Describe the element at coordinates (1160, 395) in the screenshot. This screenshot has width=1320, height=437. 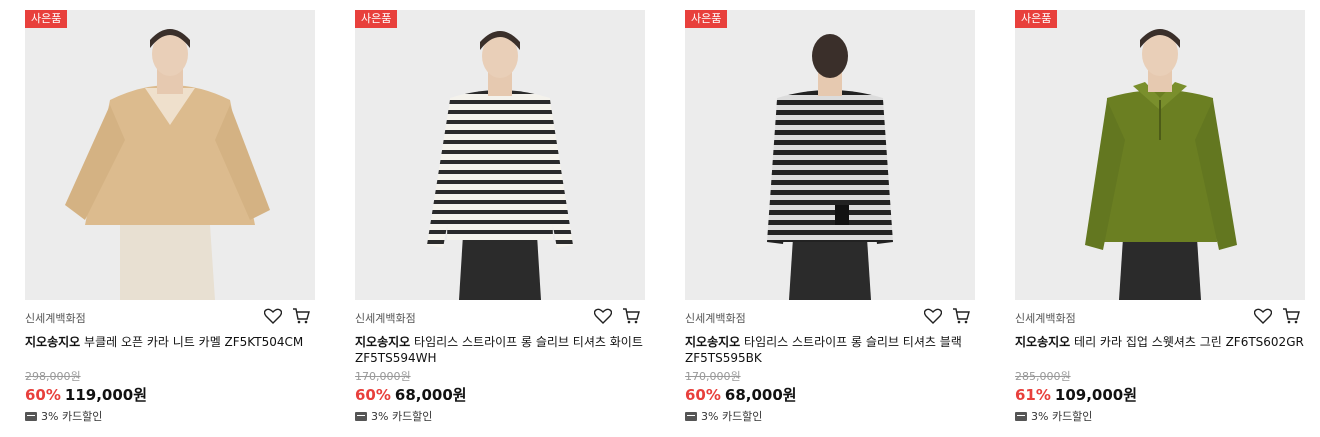
I see `price-row: 61% 109,000원` at that location.